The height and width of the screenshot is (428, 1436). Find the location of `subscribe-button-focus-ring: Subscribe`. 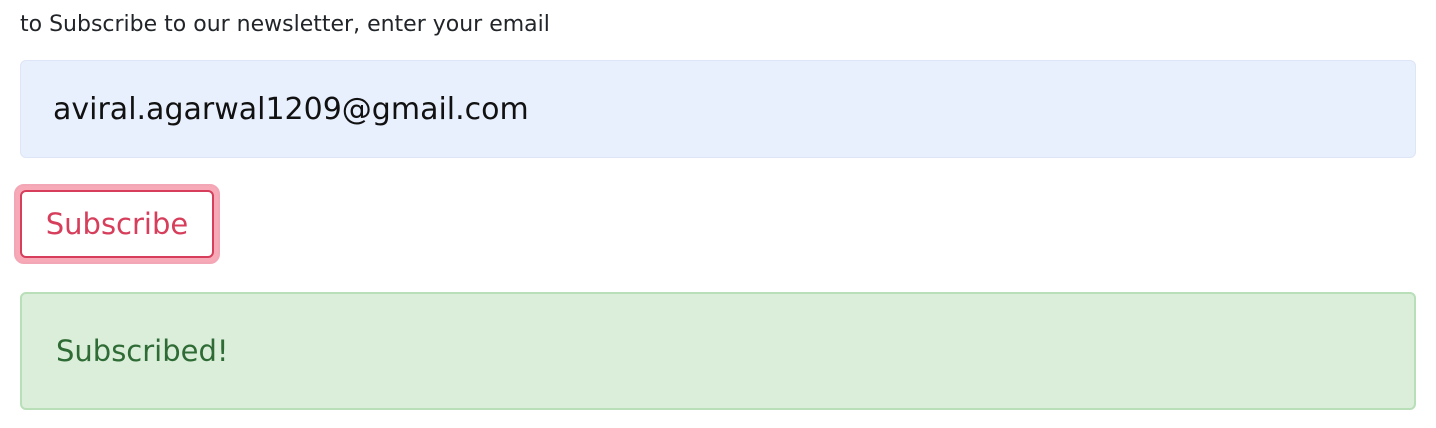

subscribe-button-focus-ring: Subscribe is located at coordinates (117, 224).